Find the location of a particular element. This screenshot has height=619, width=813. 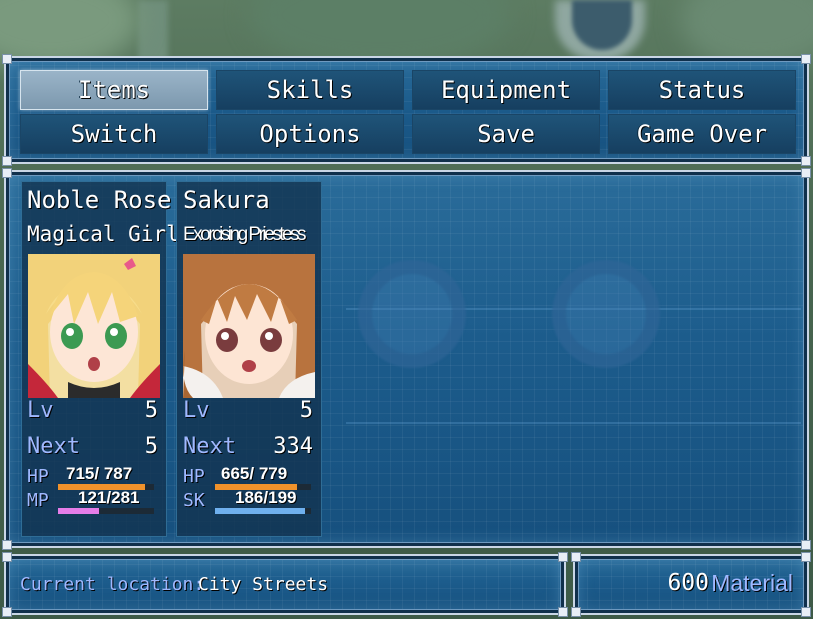

location-window: Current location: City Streets is located at coordinates (285, 584).